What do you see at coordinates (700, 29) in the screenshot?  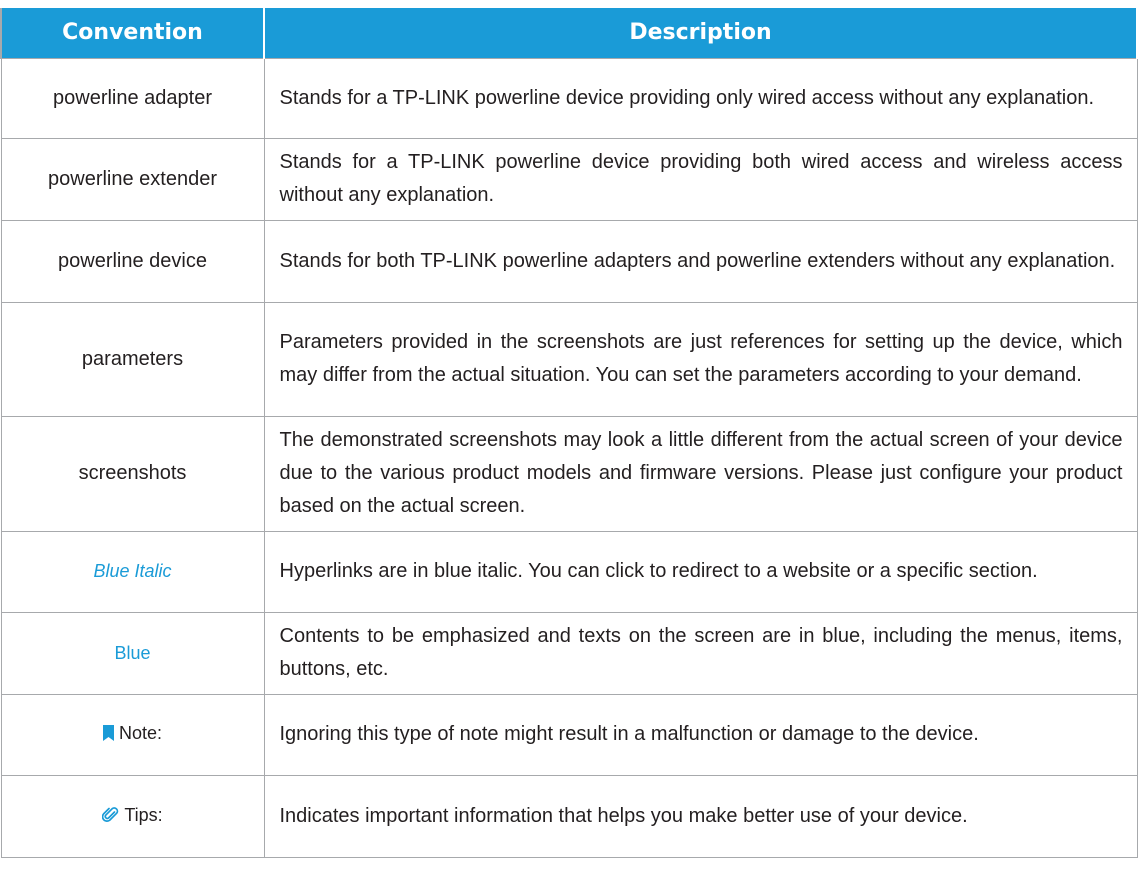 I see `description-column-header: Description` at bounding box center [700, 29].